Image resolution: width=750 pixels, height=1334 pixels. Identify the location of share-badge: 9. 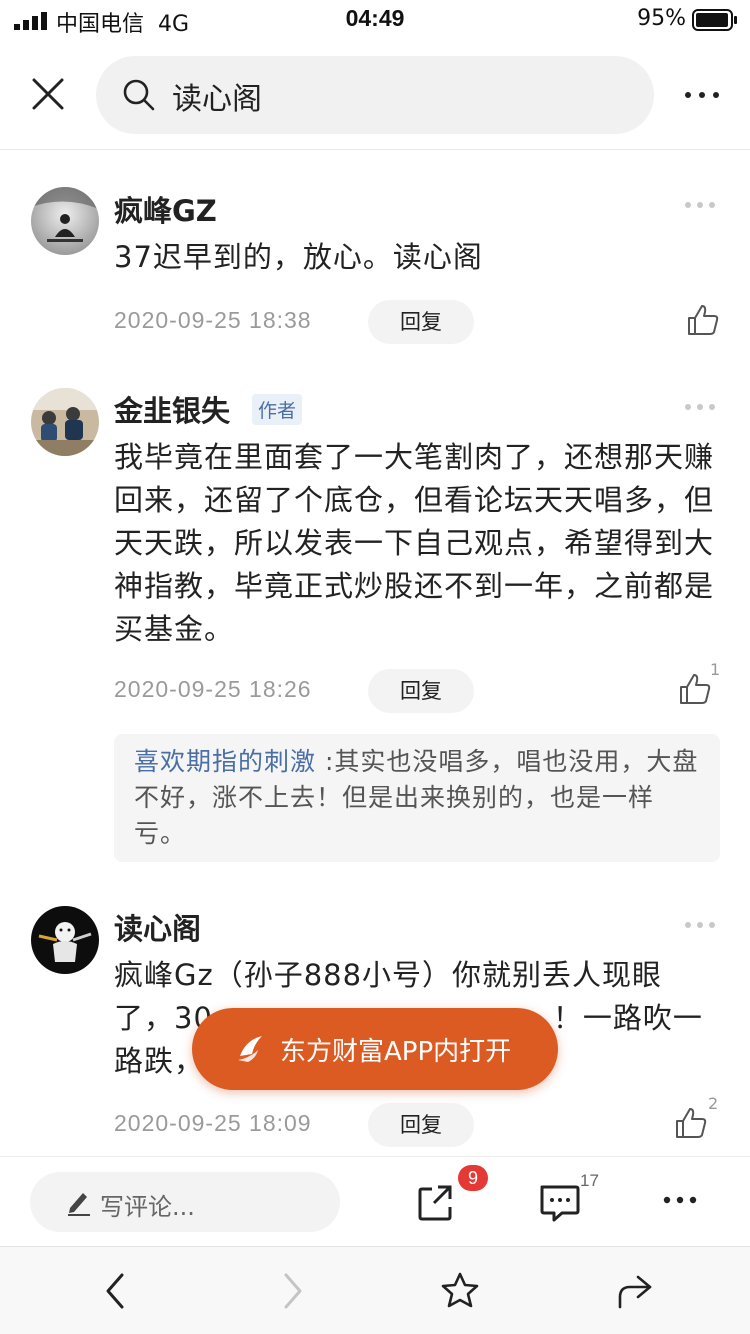
(473, 1178).